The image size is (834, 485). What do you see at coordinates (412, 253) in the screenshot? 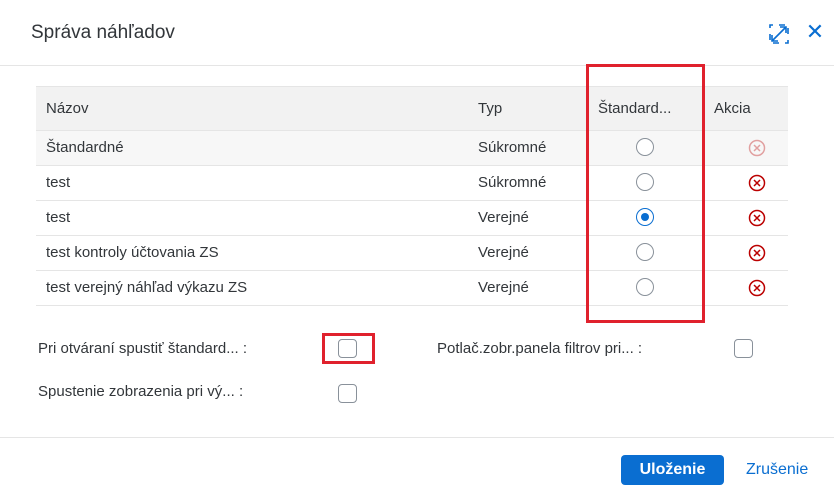
I see `table-row: test kontroly účtovania ZS Verejné` at bounding box center [412, 253].